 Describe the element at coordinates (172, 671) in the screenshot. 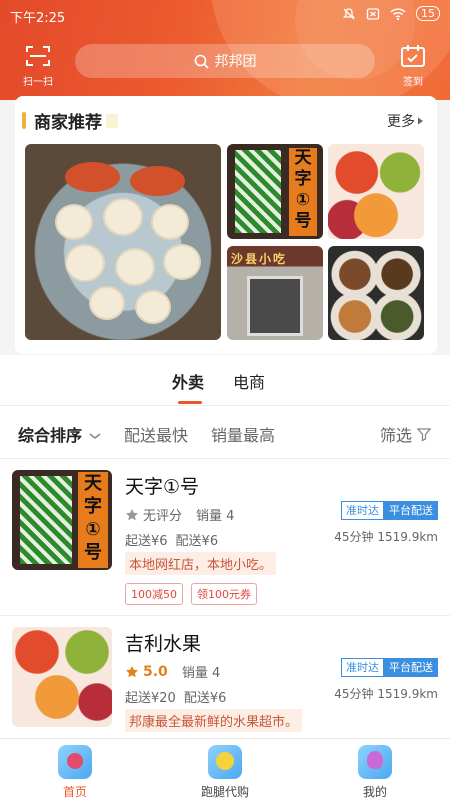

I see `store-rating: 5.0 销量 4` at that location.